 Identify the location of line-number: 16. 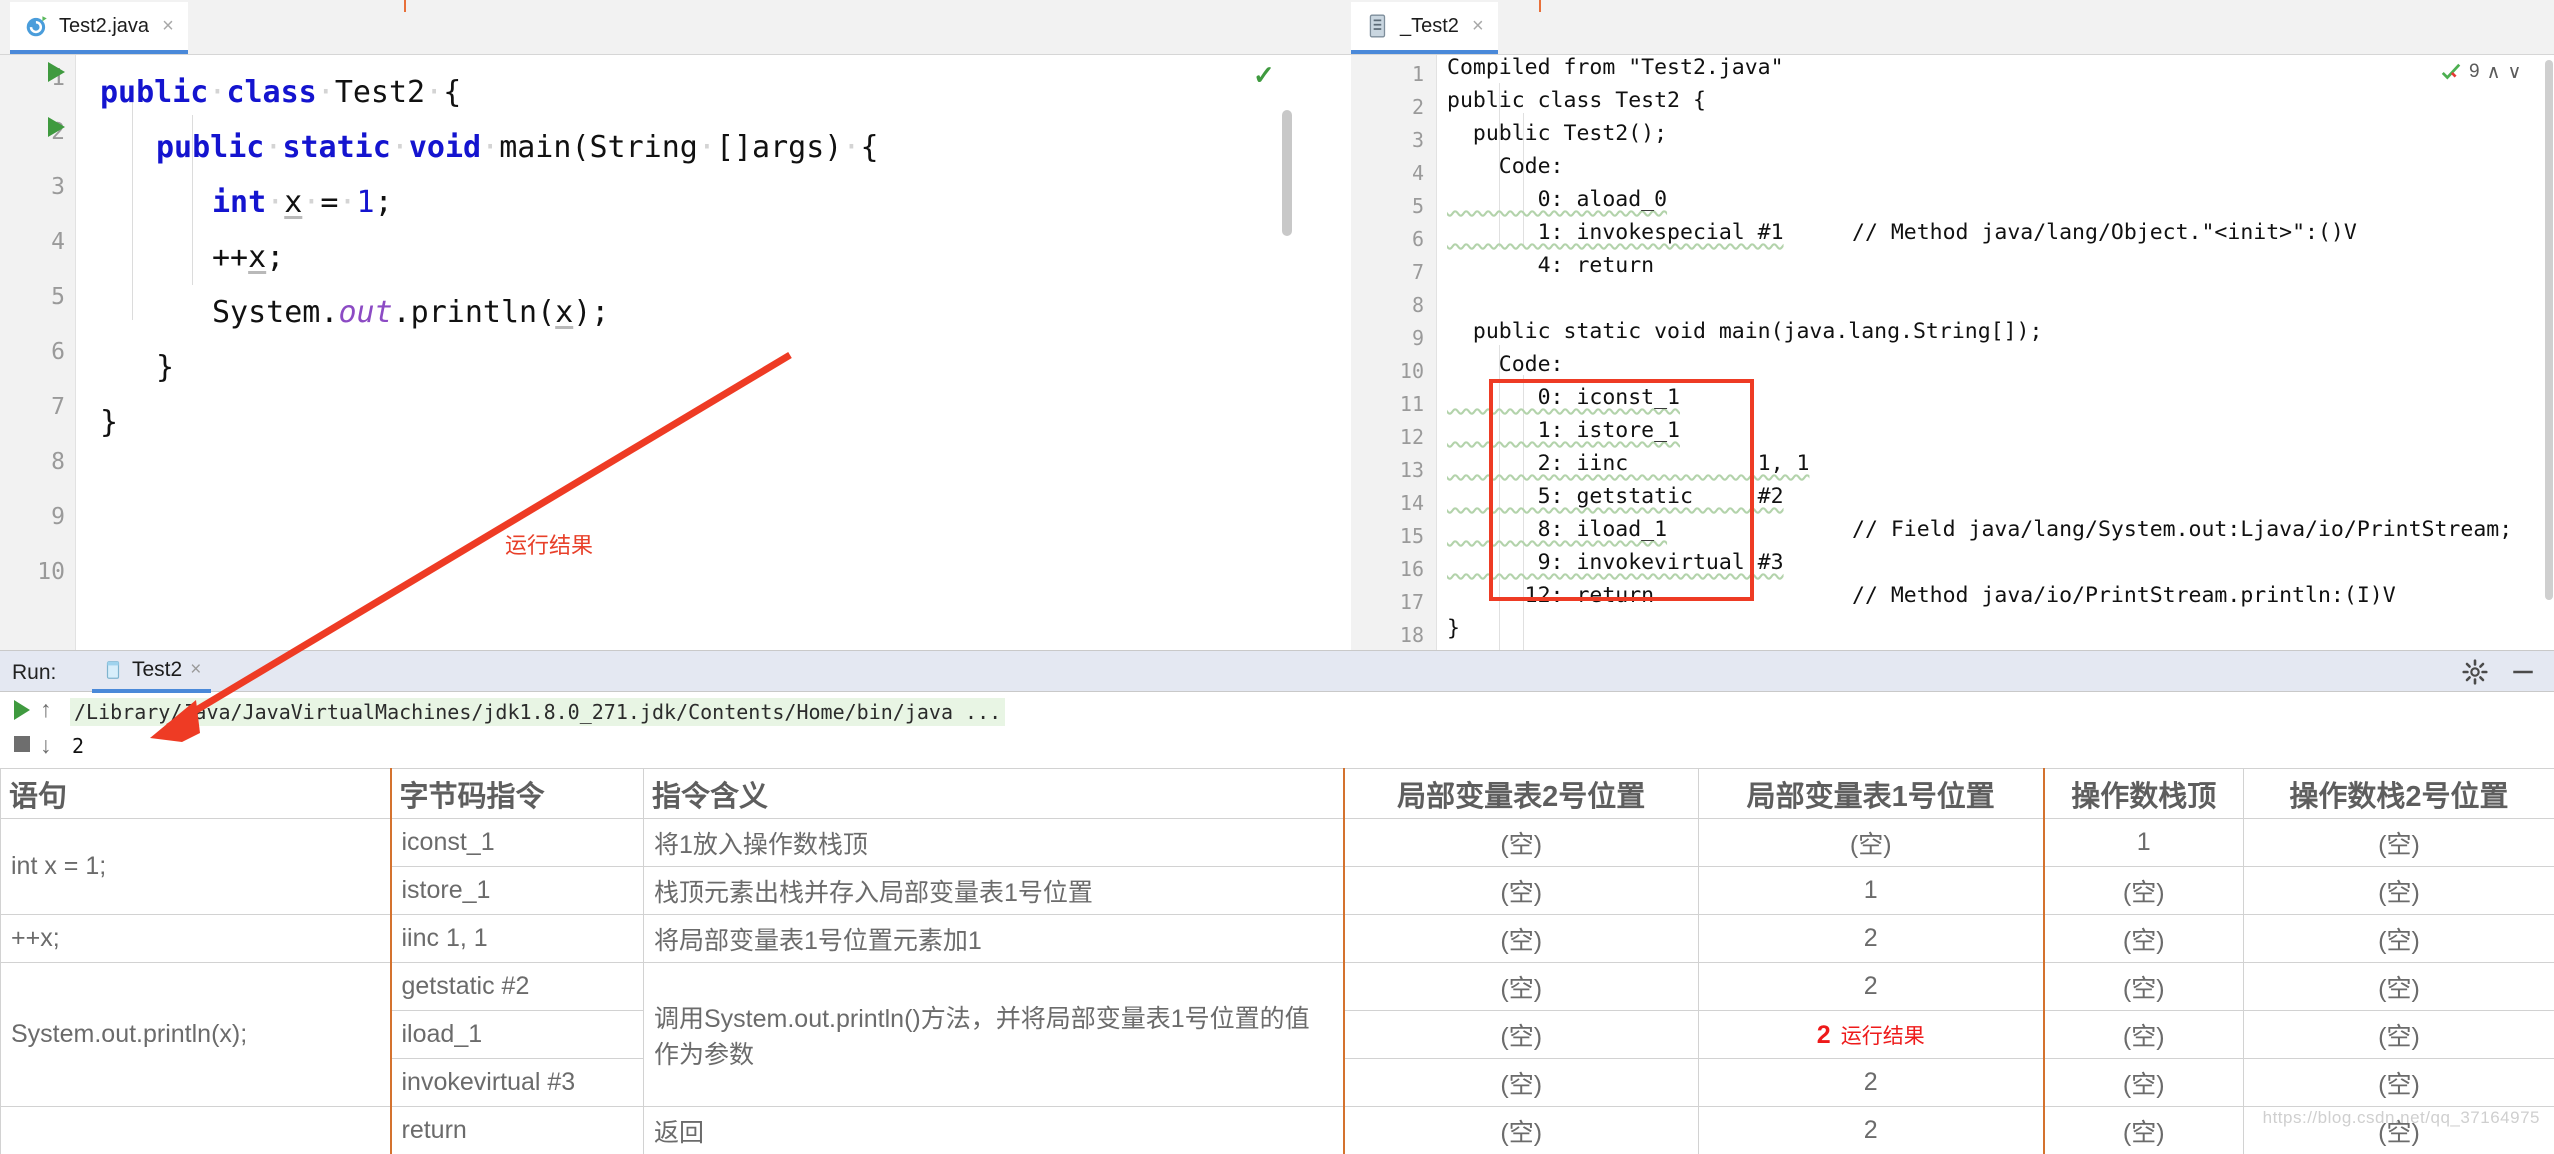
(1411, 569).